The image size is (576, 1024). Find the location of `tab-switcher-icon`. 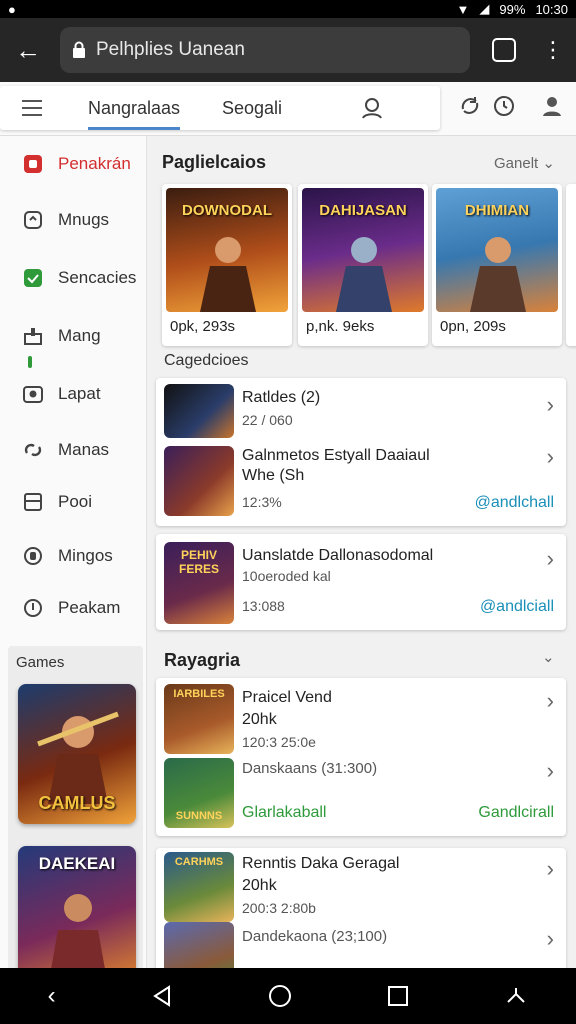

tab-switcher-icon is located at coordinates (504, 50).